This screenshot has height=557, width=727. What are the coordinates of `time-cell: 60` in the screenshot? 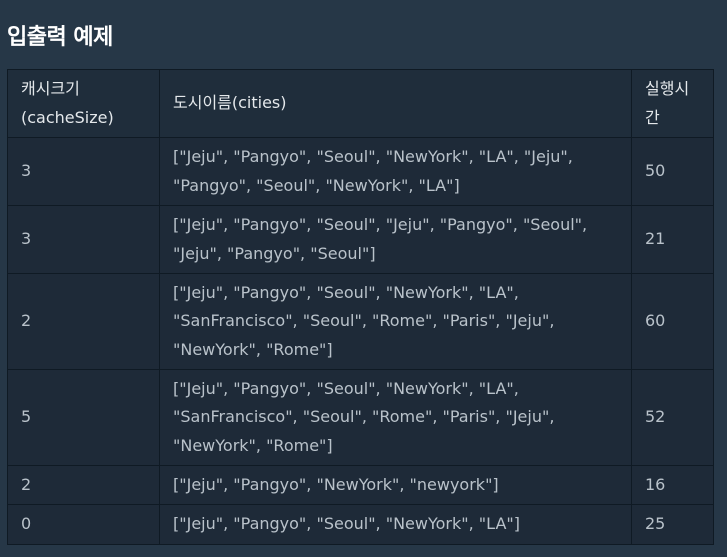 It's located at (672, 321).